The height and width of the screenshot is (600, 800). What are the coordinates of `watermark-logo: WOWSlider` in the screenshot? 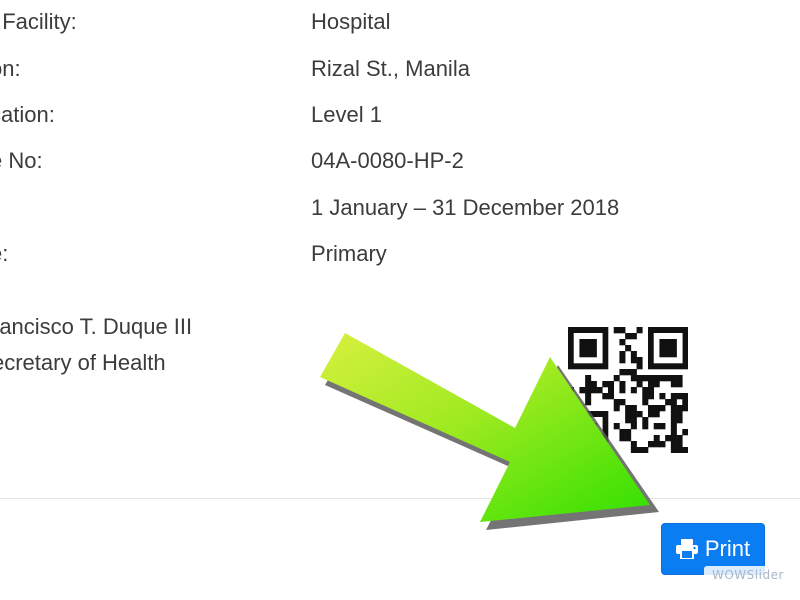 It's located at (748, 575).